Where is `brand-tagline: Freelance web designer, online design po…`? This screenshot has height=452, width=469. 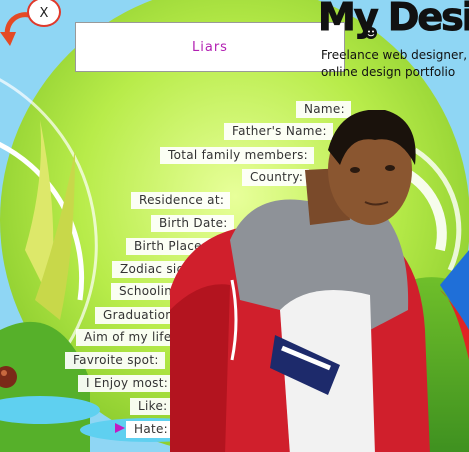 brand-tagline: Freelance web designer, online design po… is located at coordinates (395, 64).